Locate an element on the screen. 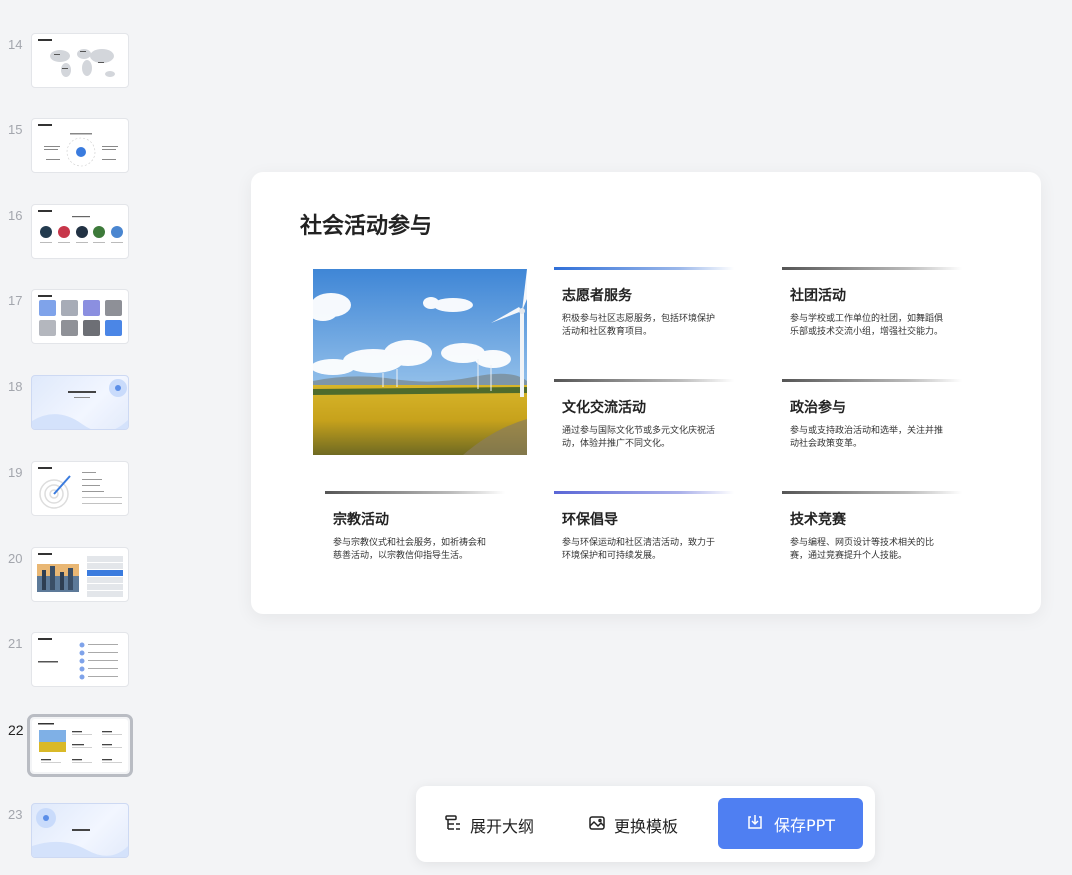  slide-thumbnail-15: 15 is located at coordinates (107, 149).